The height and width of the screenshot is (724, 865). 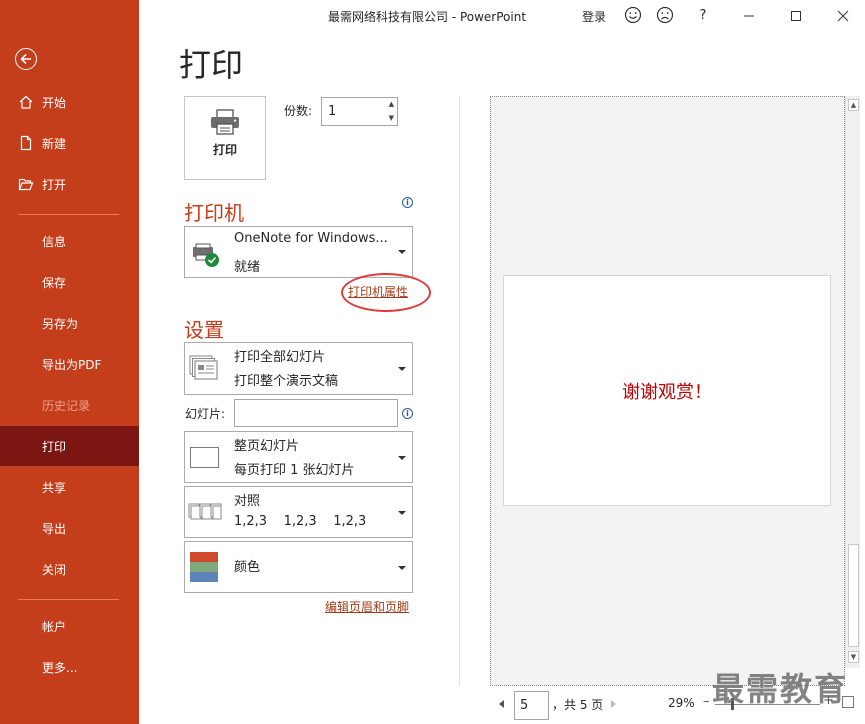 What do you see at coordinates (69, 184) in the screenshot?
I see `sidebar-item-open: 打开` at bounding box center [69, 184].